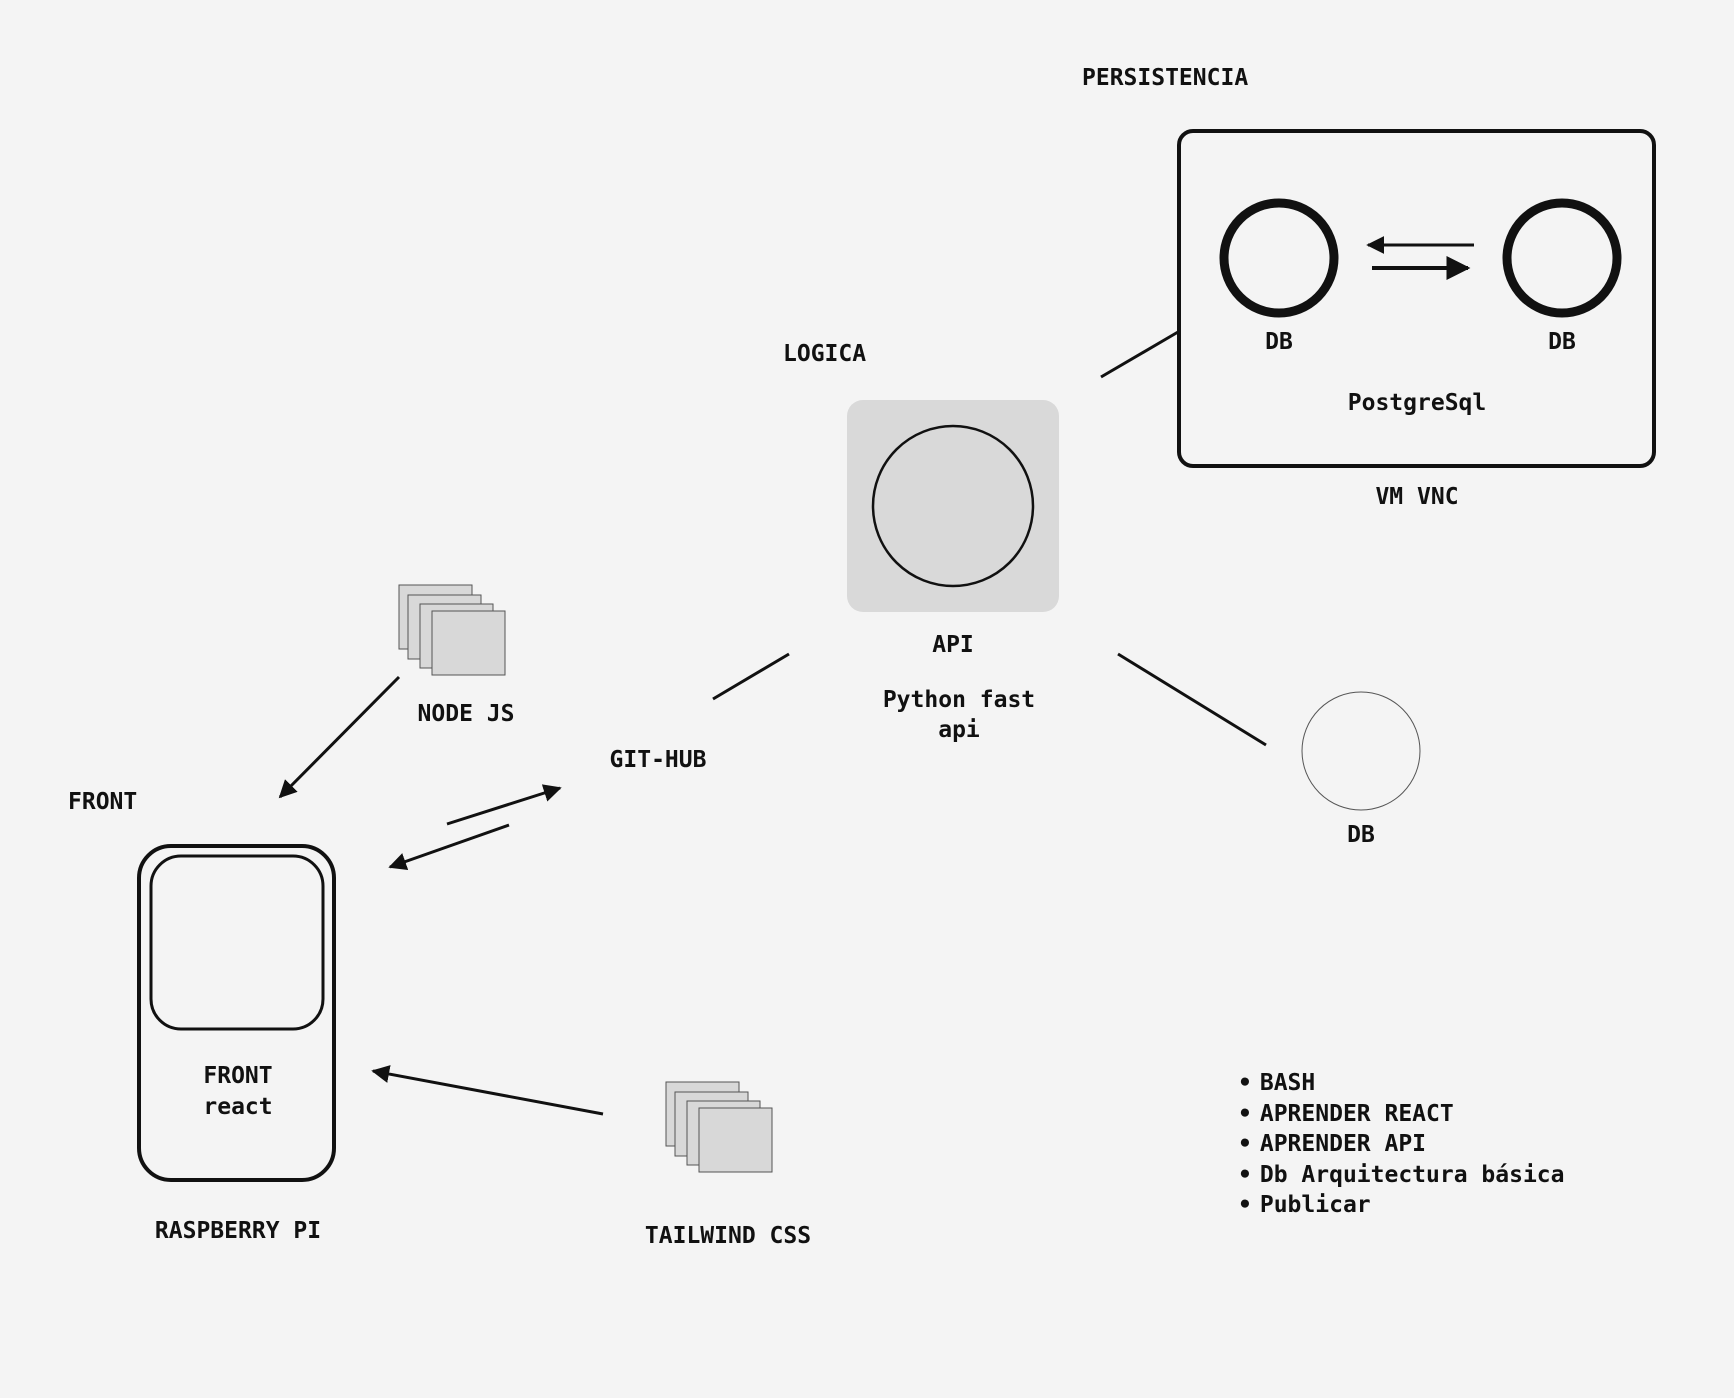 The width and height of the screenshot is (1734, 1398). What do you see at coordinates (1562, 258) in the screenshot?
I see `db-right-icon` at bounding box center [1562, 258].